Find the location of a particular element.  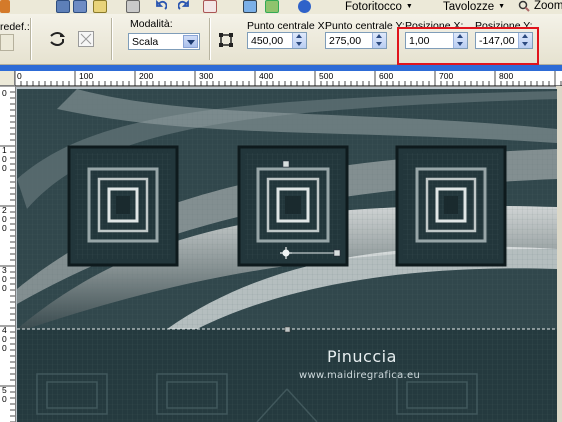

ruler-label: 3 0 0 is located at coordinates (4, 279).